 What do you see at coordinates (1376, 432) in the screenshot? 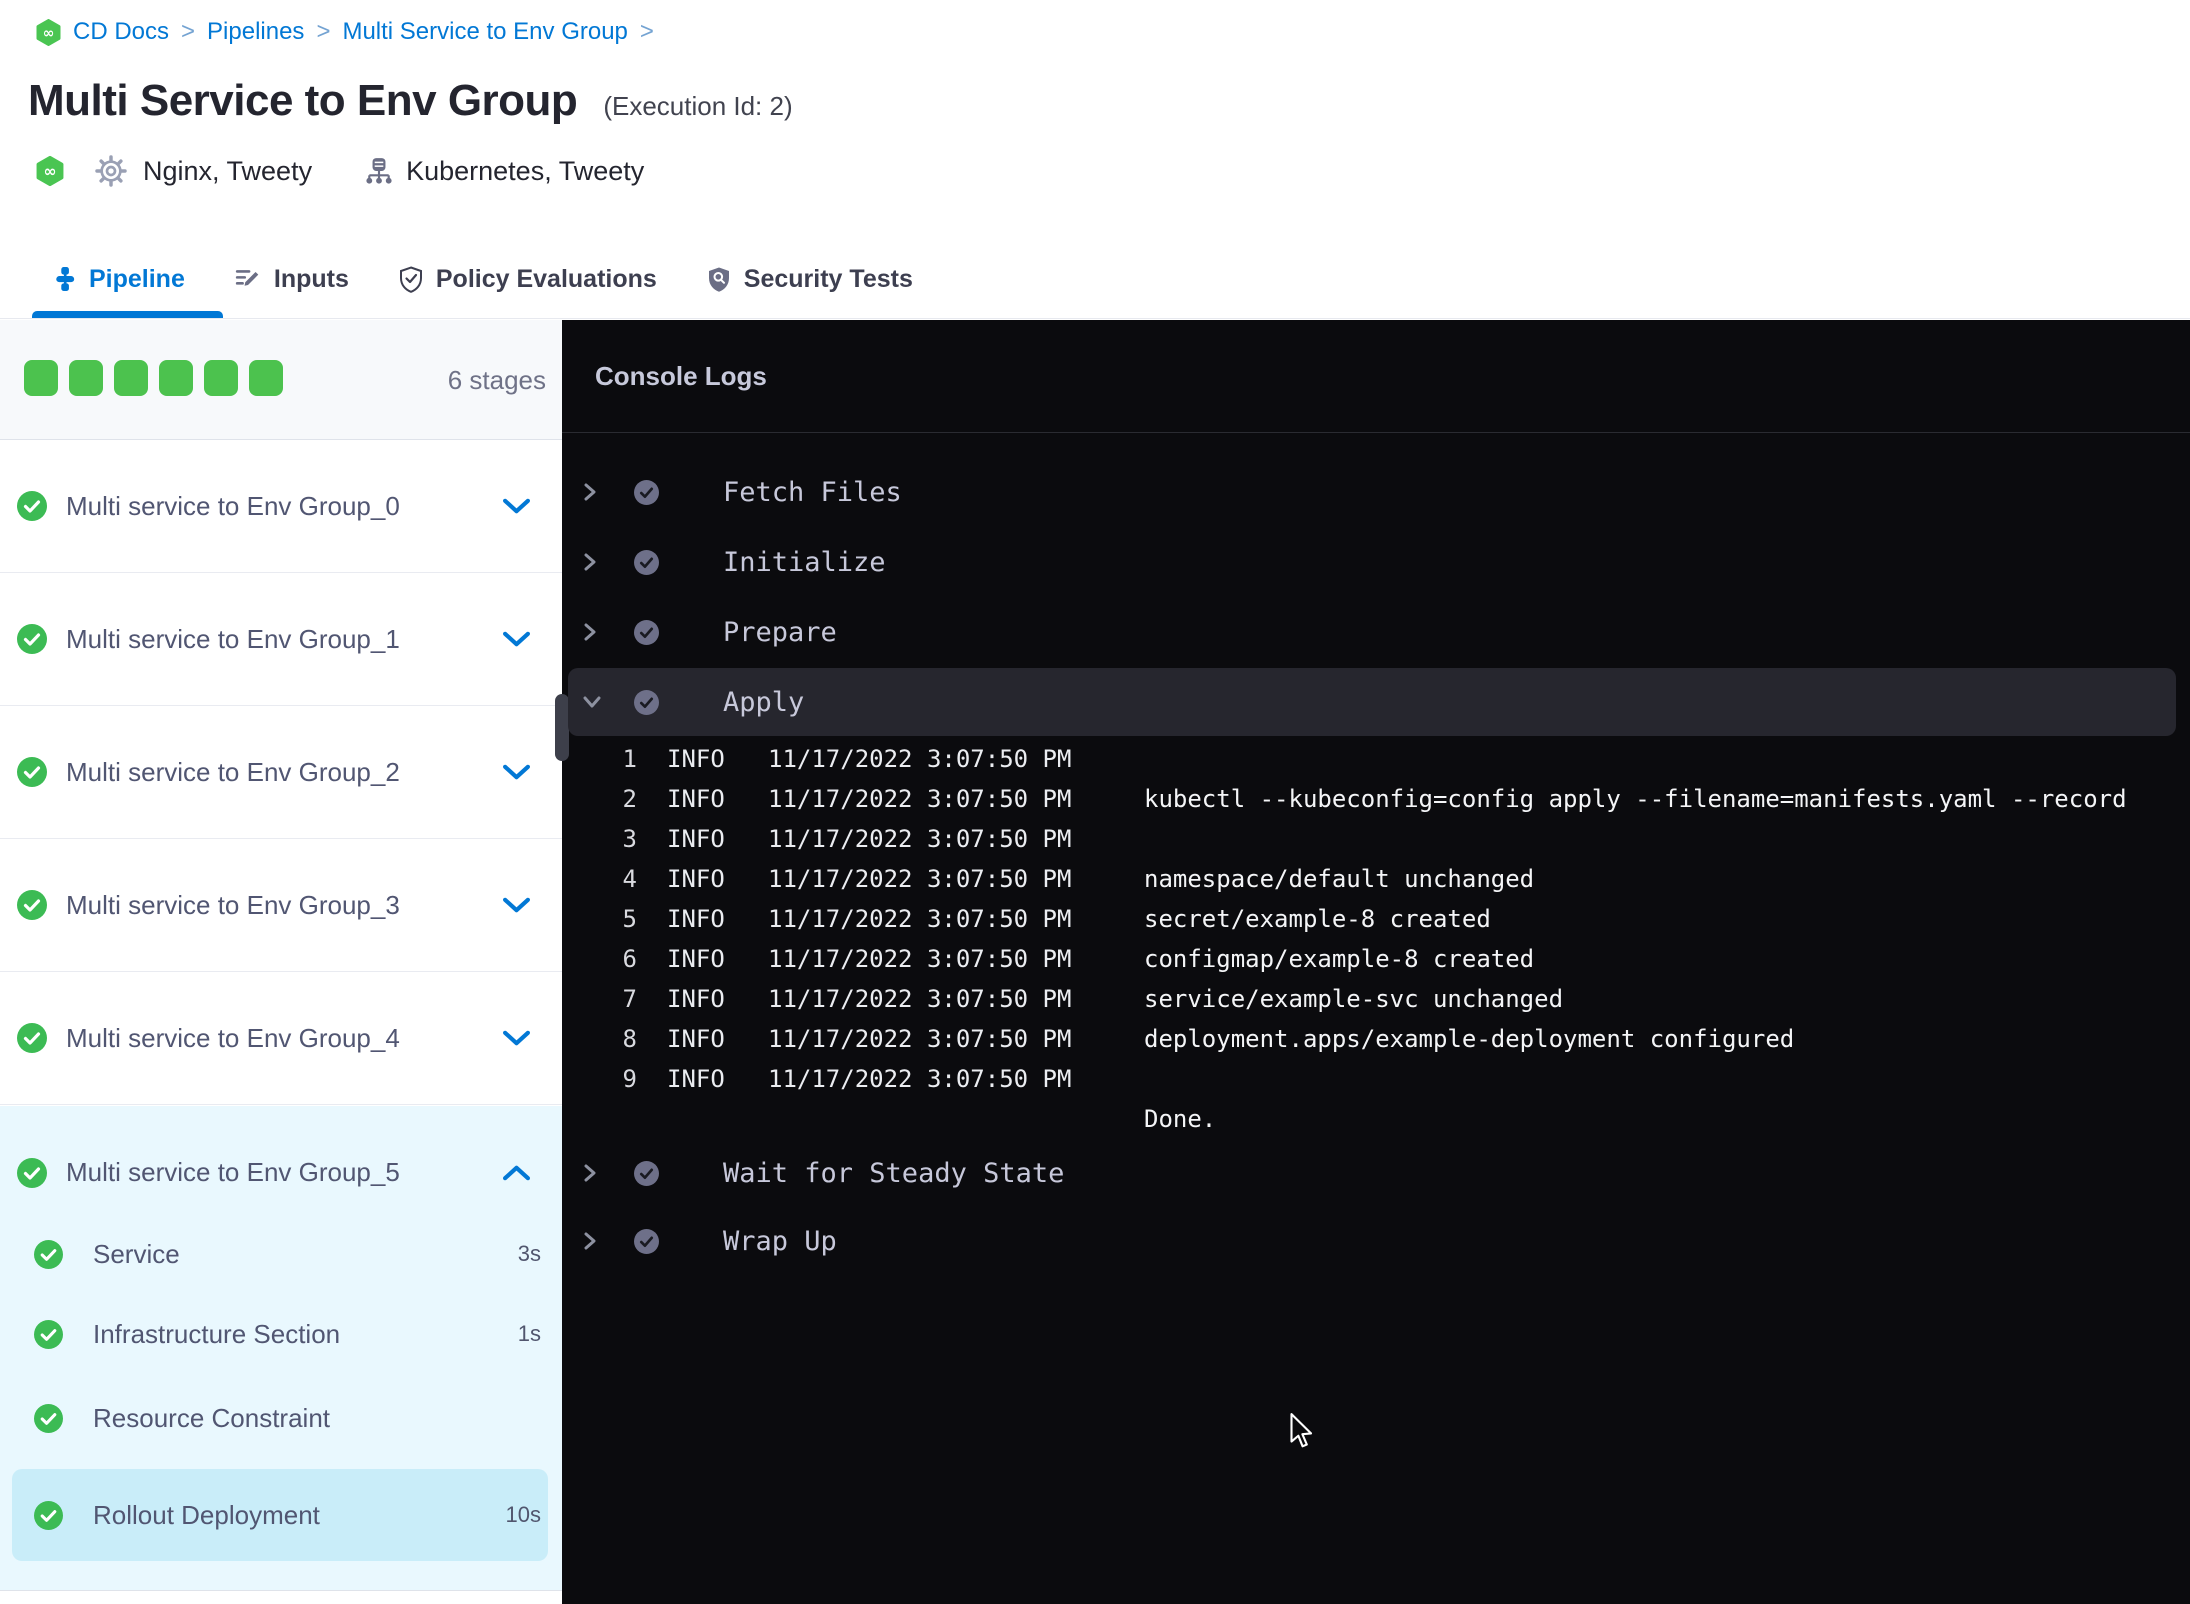
I see `console-header-divider` at bounding box center [1376, 432].